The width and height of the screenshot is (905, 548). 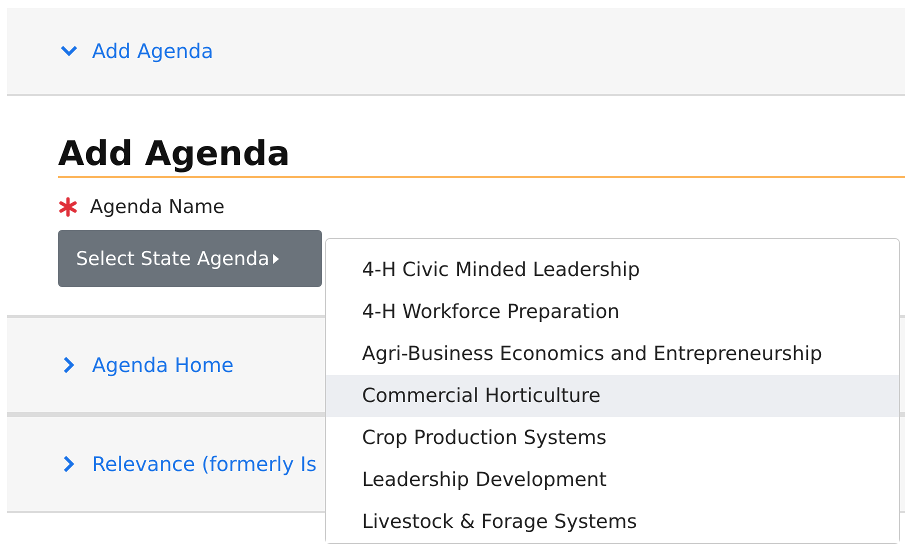 What do you see at coordinates (612, 396) in the screenshot?
I see `dropdown-item: Commercial Horticulture` at bounding box center [612, 396].